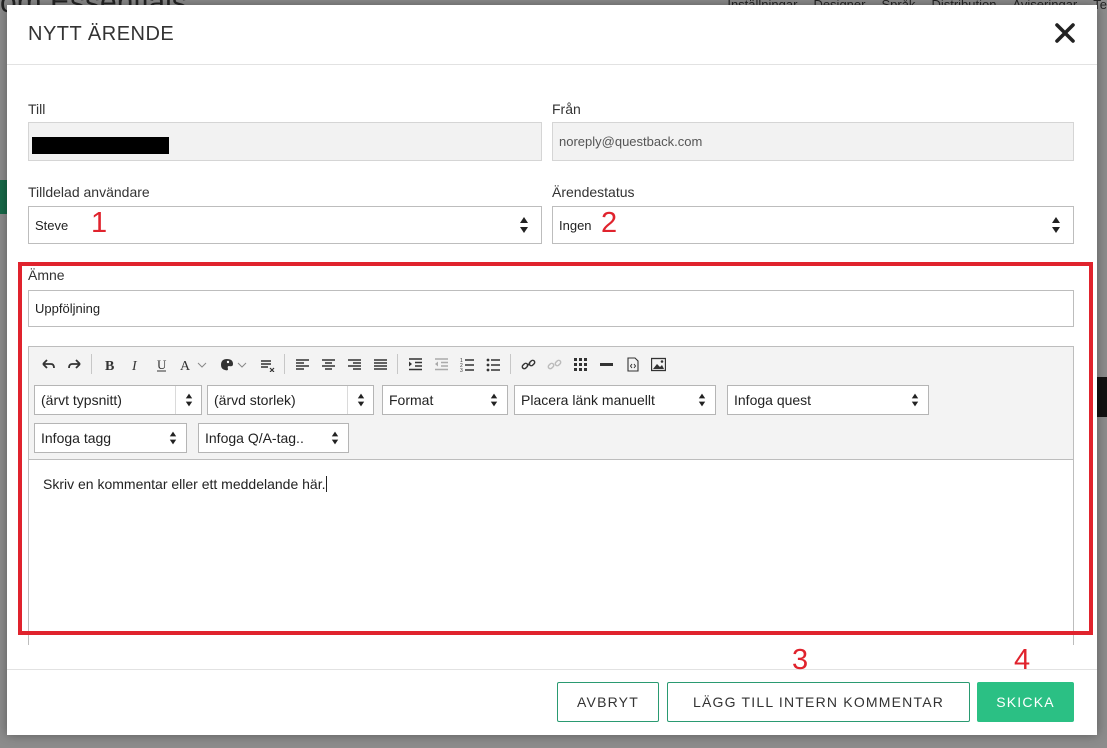  I want to click on close-button, so click(1065, 33).